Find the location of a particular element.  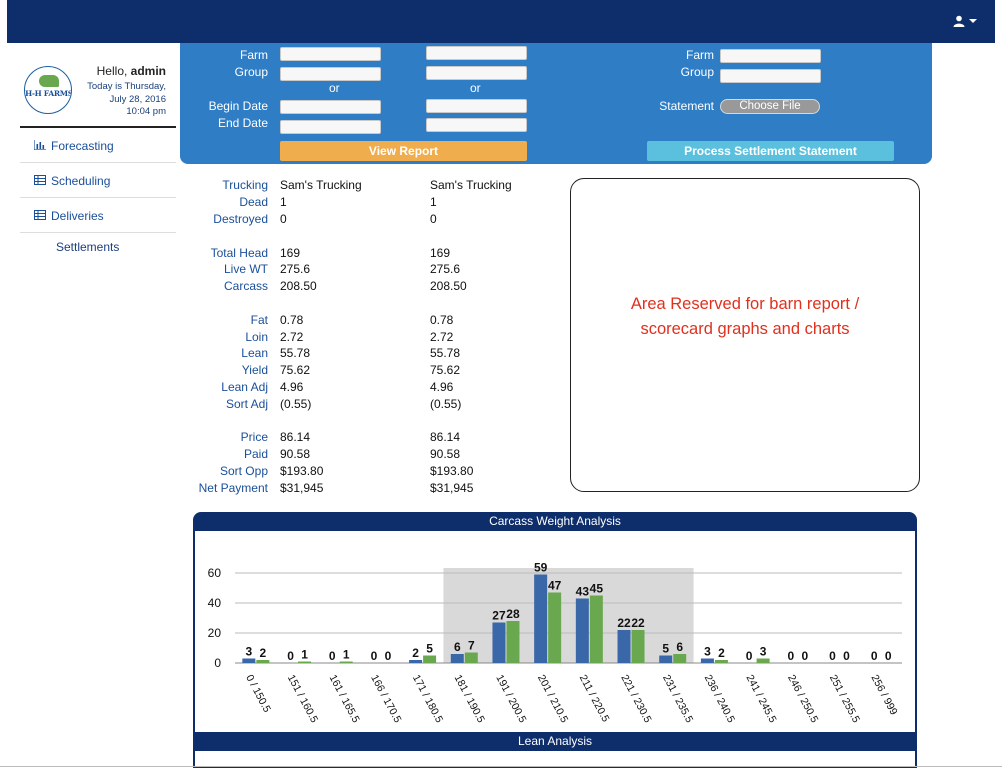

chart-title: Carcass Weight Analysis is located at coordinates (555, 521).